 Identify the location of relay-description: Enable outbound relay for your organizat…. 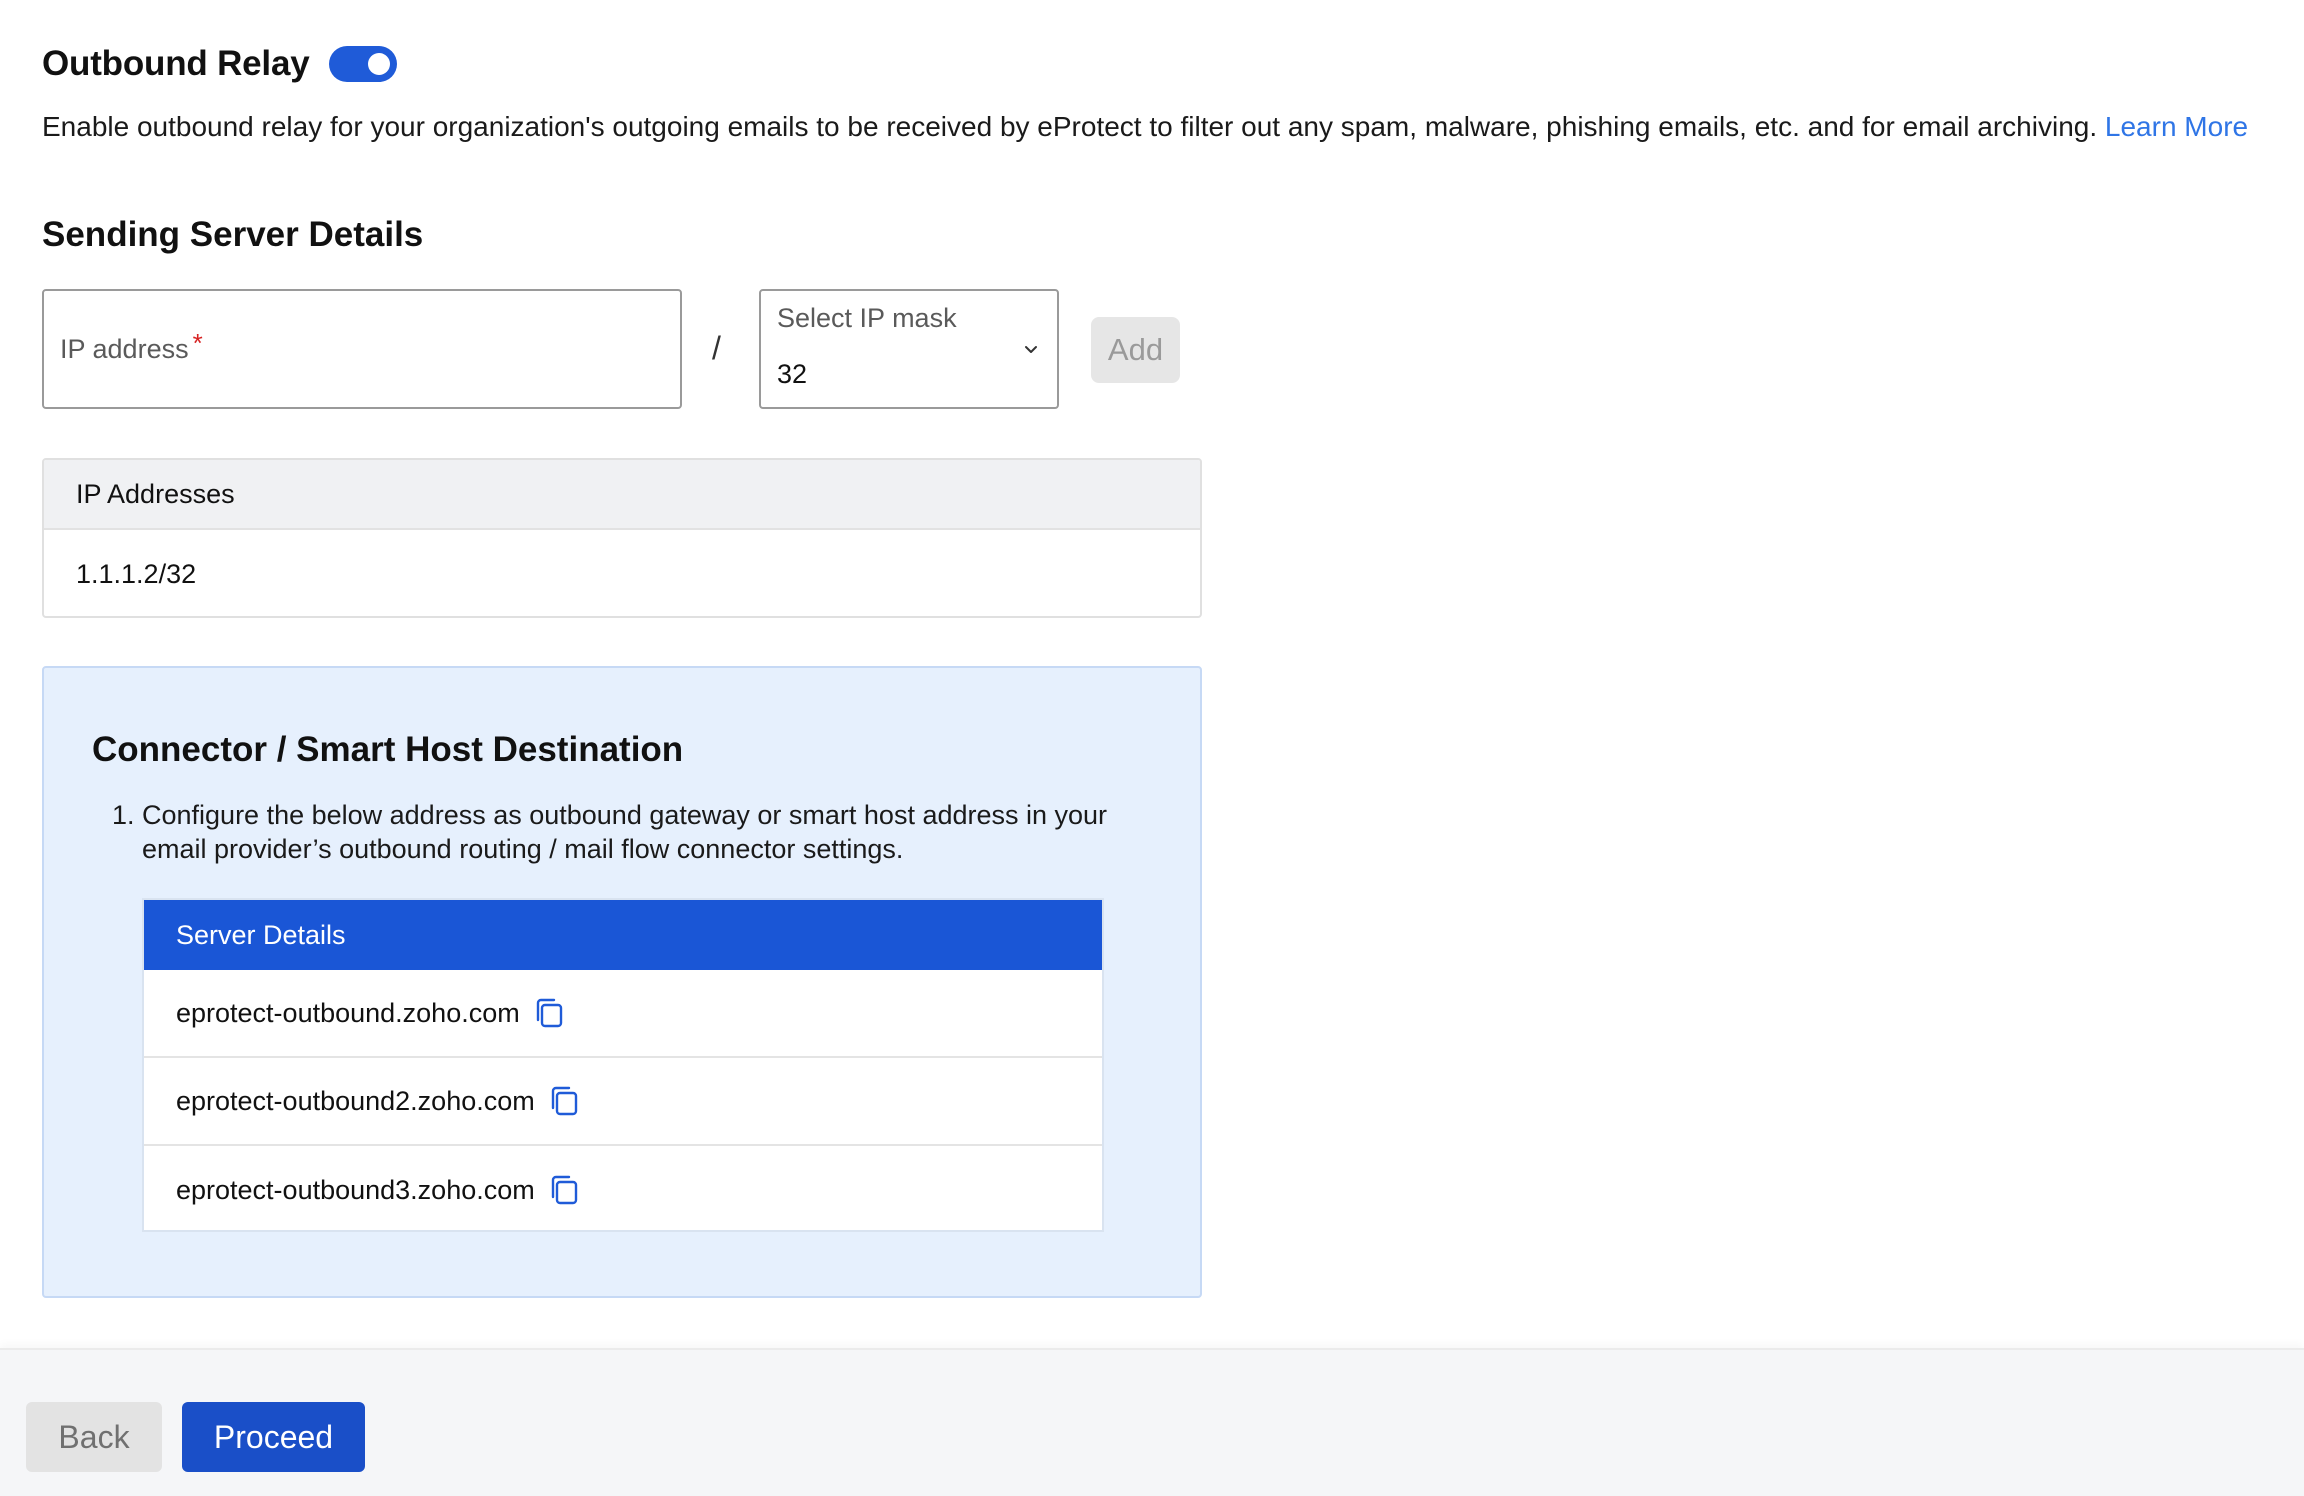
(1145, 127).